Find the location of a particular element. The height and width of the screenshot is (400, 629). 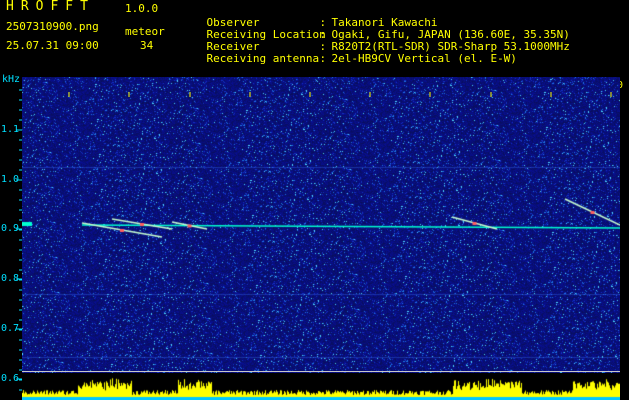

divider-line is located at coordinates (321, 371).